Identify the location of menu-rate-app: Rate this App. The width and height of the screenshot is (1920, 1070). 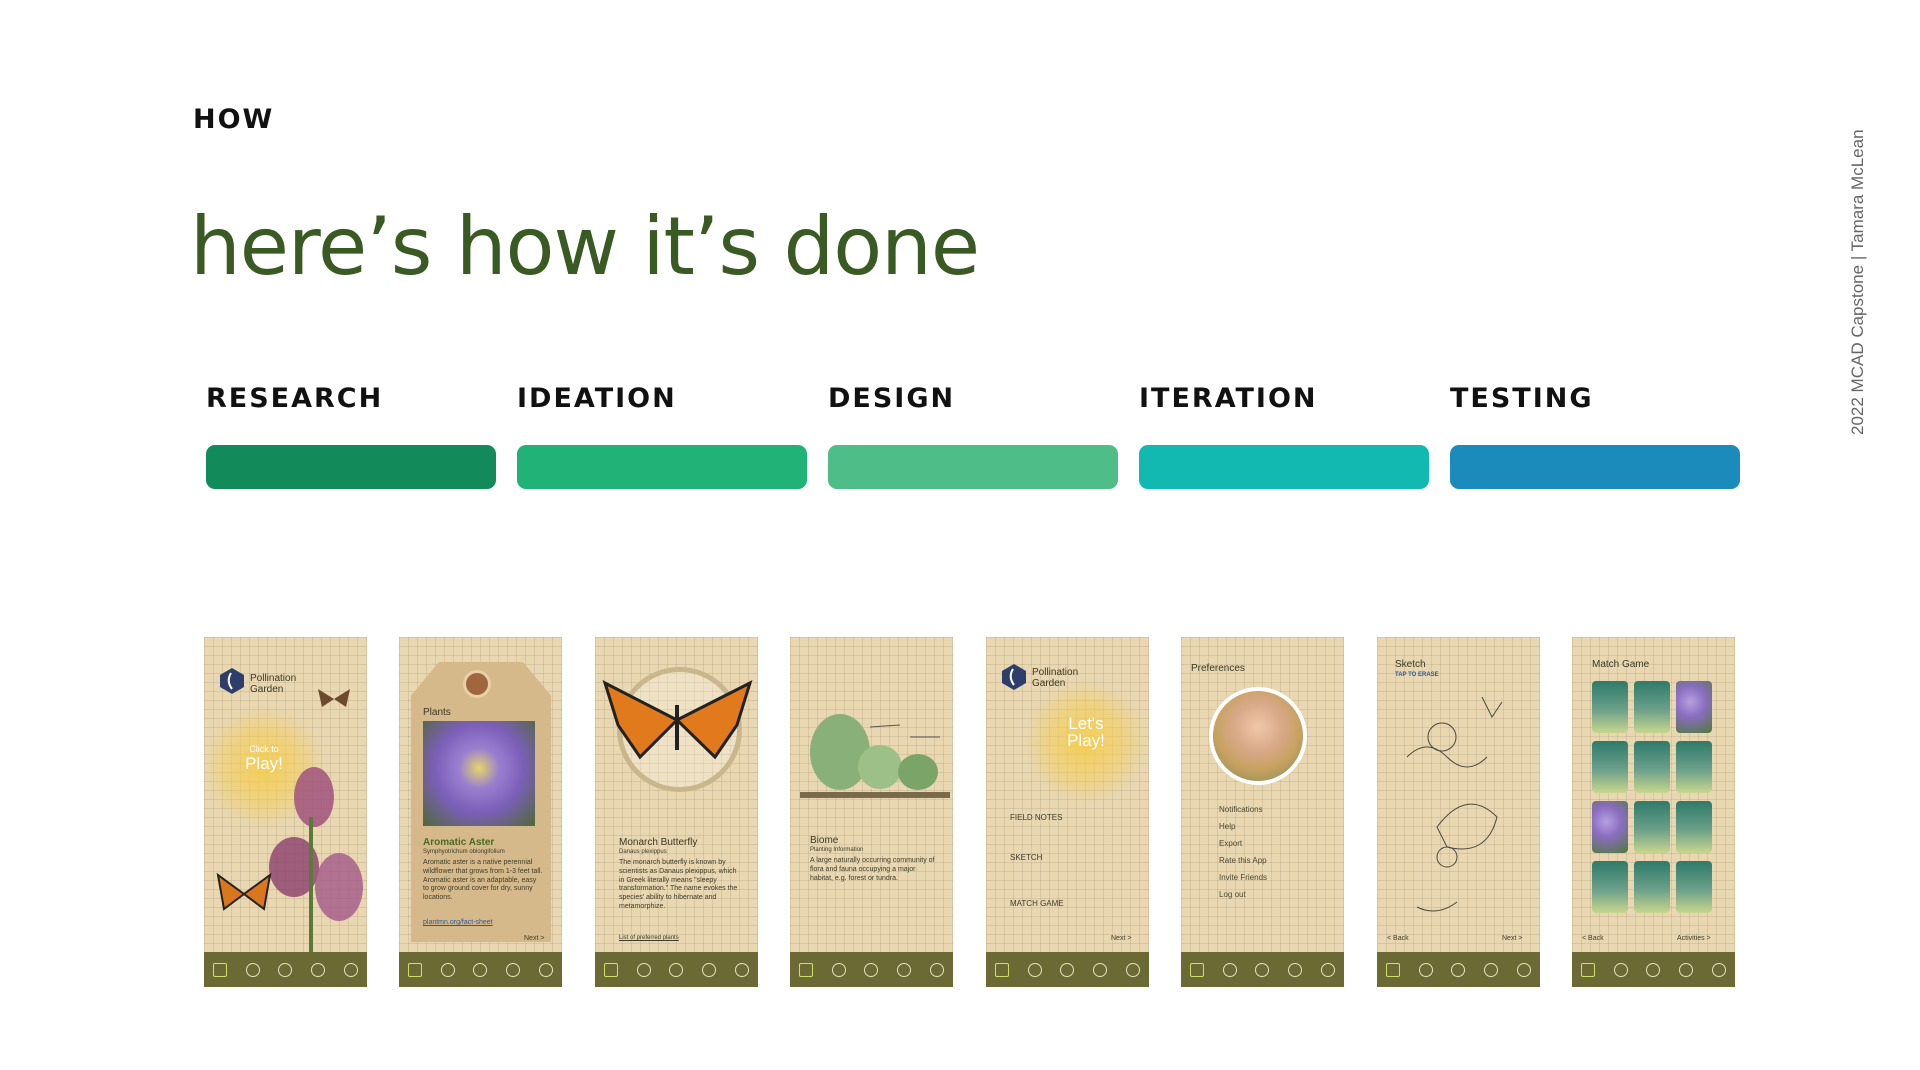
(1243, 860).